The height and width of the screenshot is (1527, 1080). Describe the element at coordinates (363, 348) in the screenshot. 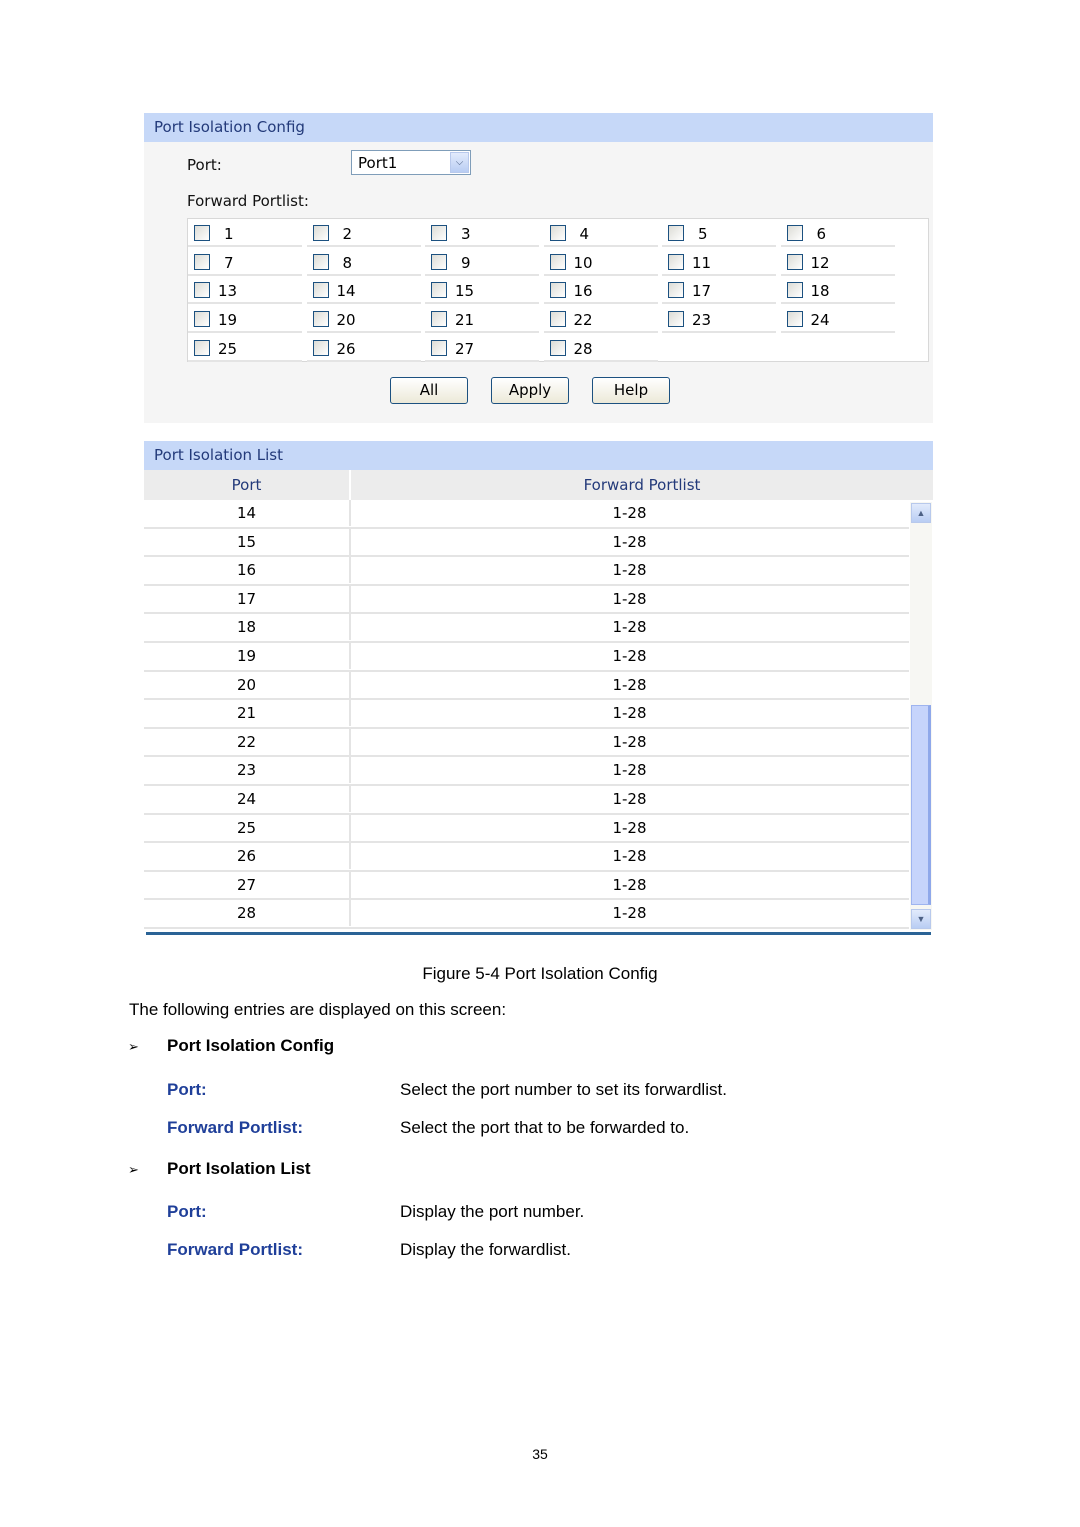

I see `port-checkbox-item: 26` at that location.